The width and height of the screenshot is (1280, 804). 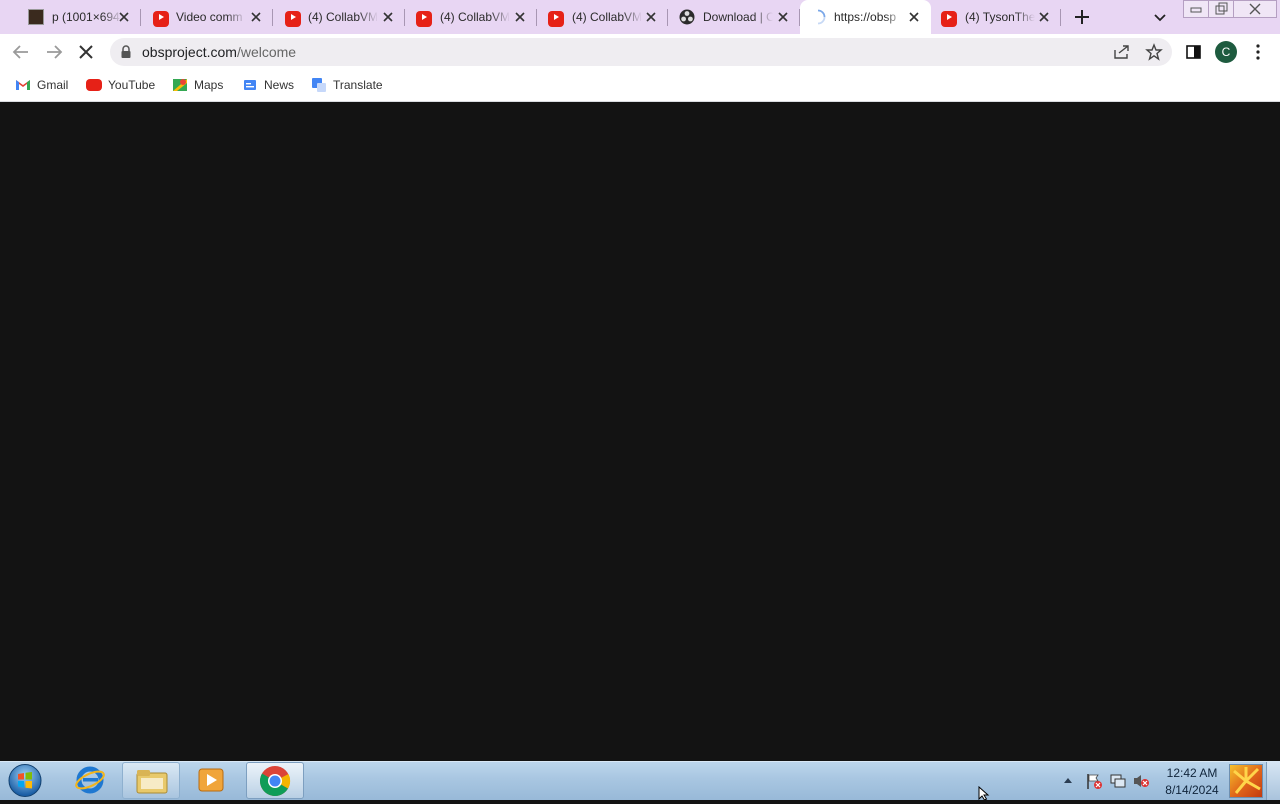 What do you see at coordinates (1094, 781) in the screenshot?
I see `action-center-flag-icon` at bounding box center [1094, 781].